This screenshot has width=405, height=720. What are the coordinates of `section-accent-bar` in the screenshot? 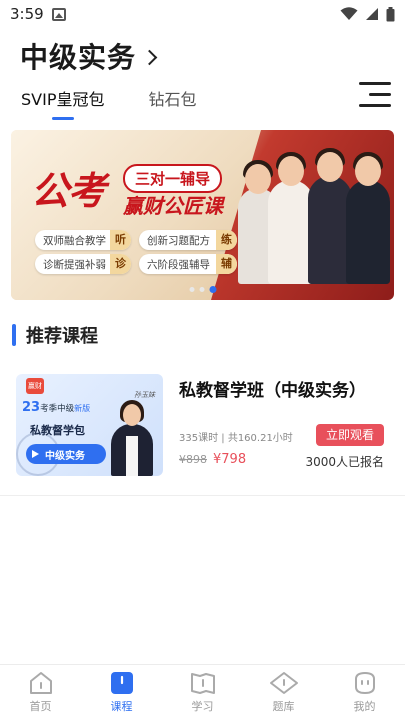 It's located at (14, 335).